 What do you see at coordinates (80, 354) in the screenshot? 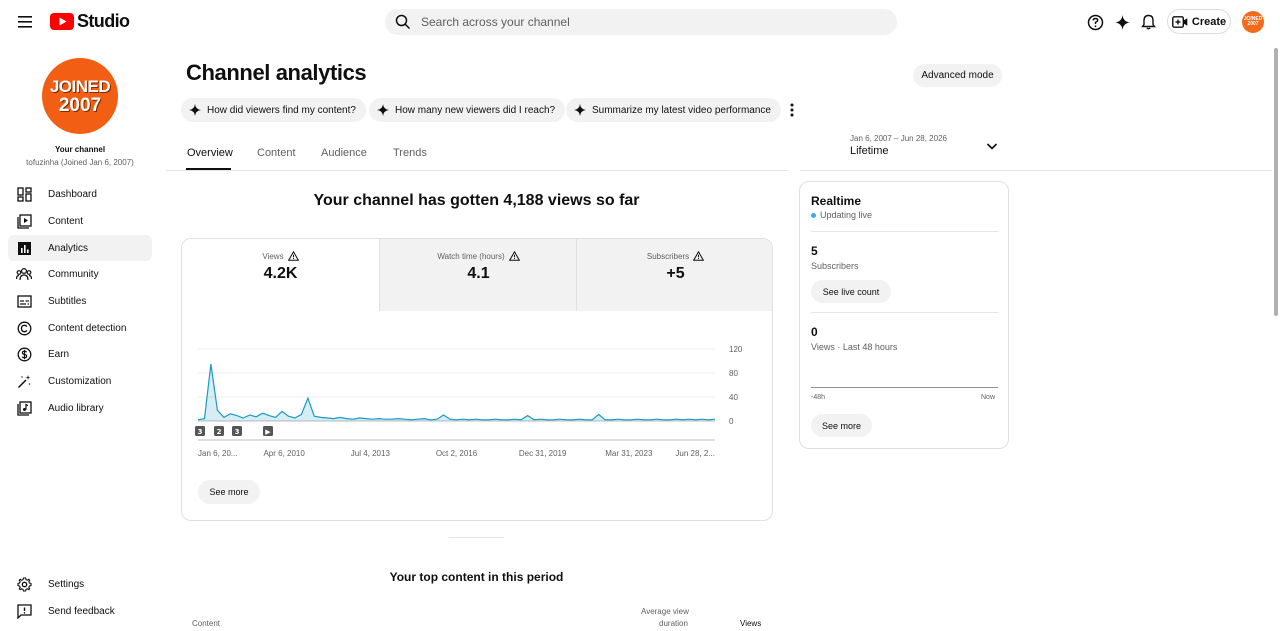
I see `sidebar-item-earn: Earn` at bounding box center [80, 354].